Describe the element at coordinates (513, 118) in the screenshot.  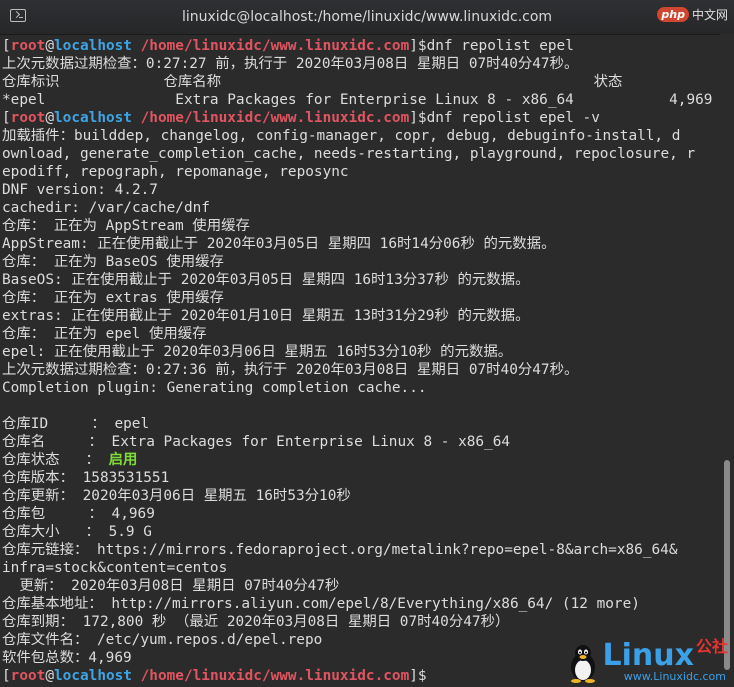
I see `command-text: dnf repolist epel -v` at that location.